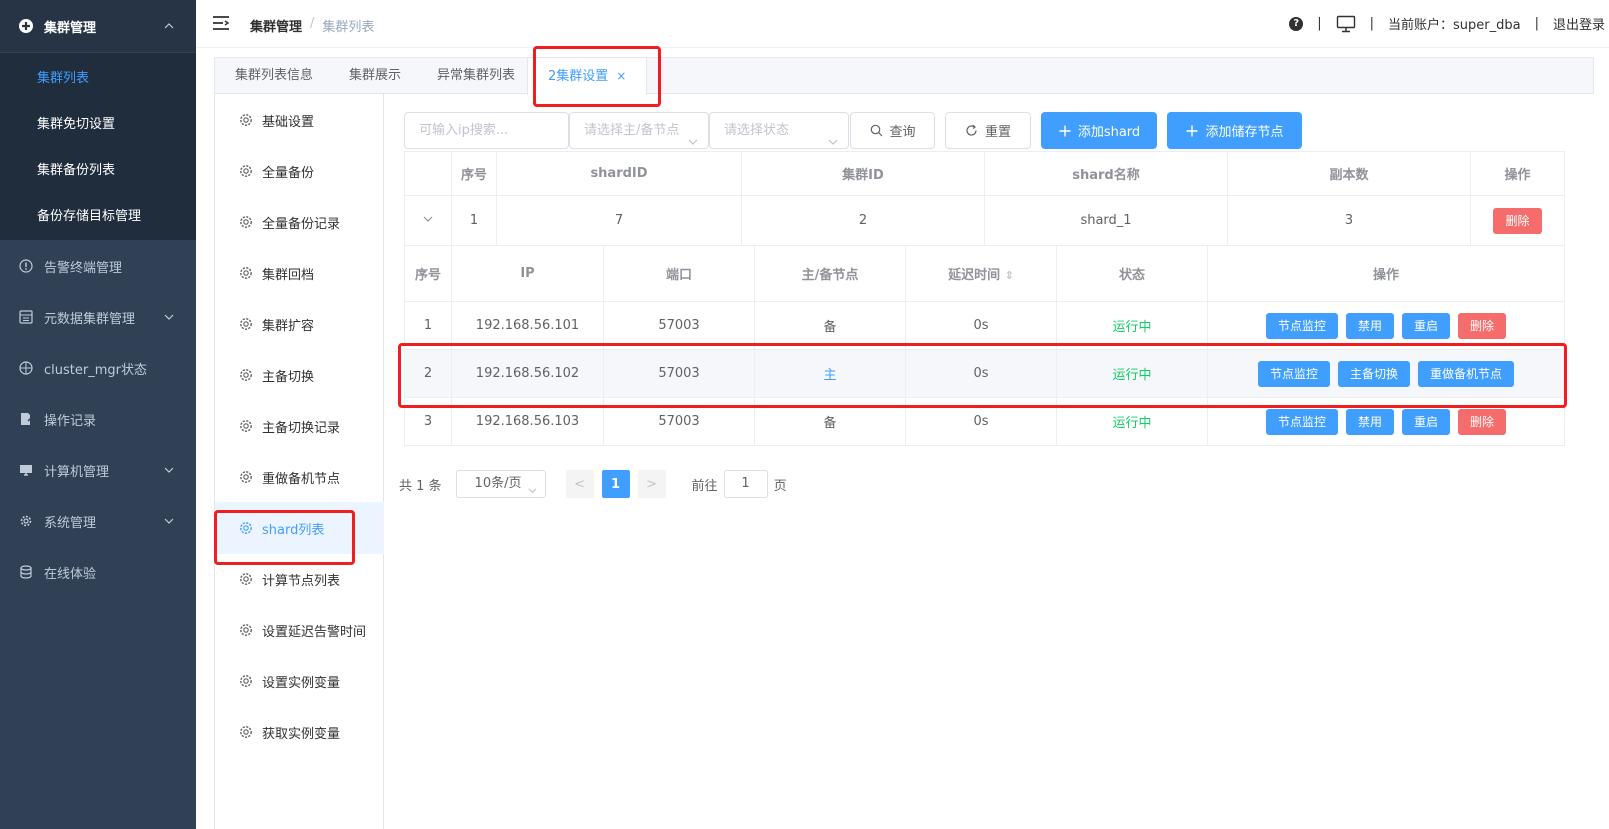 The height and width of the screenshot is (829, 1609). I want to click on sort-icon: ⇕, so click(1009, 275).